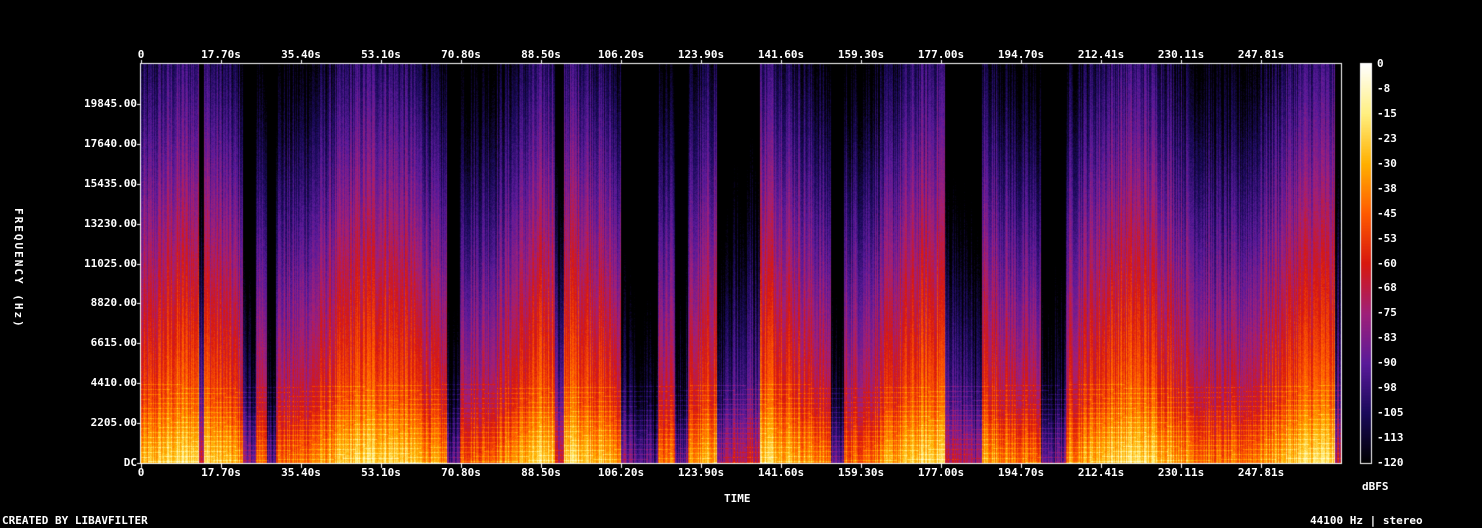  Describe the element at coordinates (1387, 288) in the screenshot. I see `colorbar-tick-label: -68` at that location.